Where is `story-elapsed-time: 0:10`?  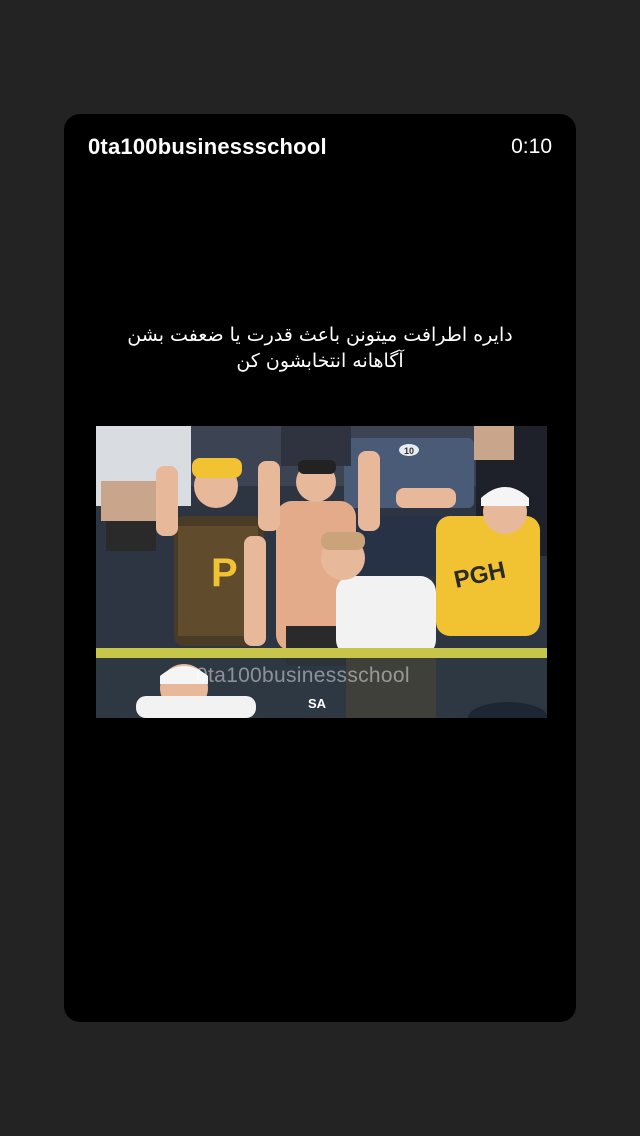 story-elapsed-time: 0:10 is located at coordinates (531, 146).